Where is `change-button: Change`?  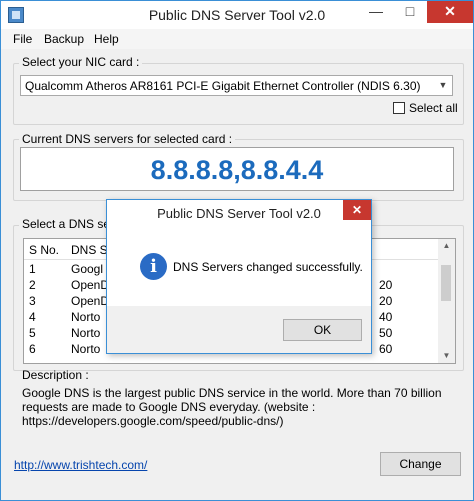
change-button: Change is located at coordinates (420, 464).